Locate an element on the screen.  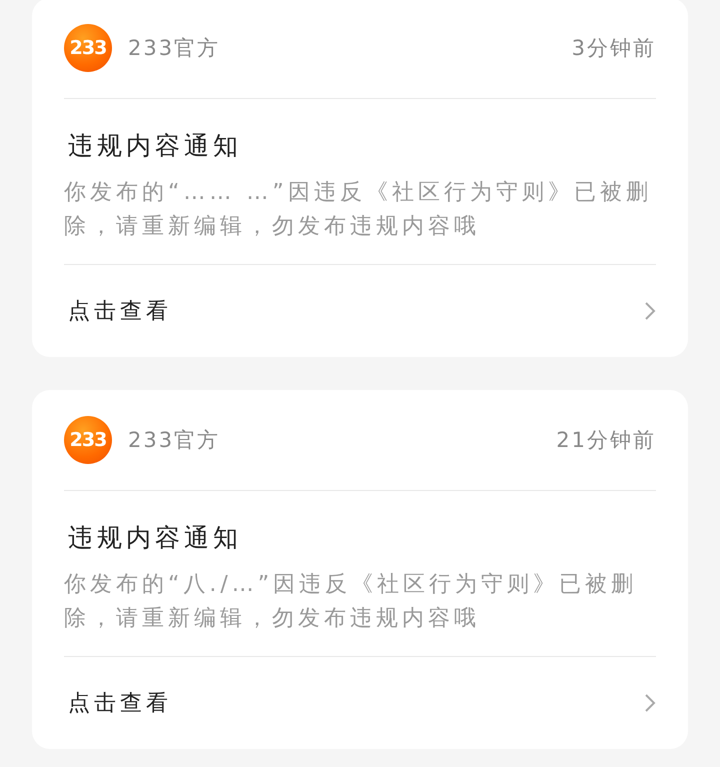
timestamp: 21分钟前 is located at coordinates (606, 440).